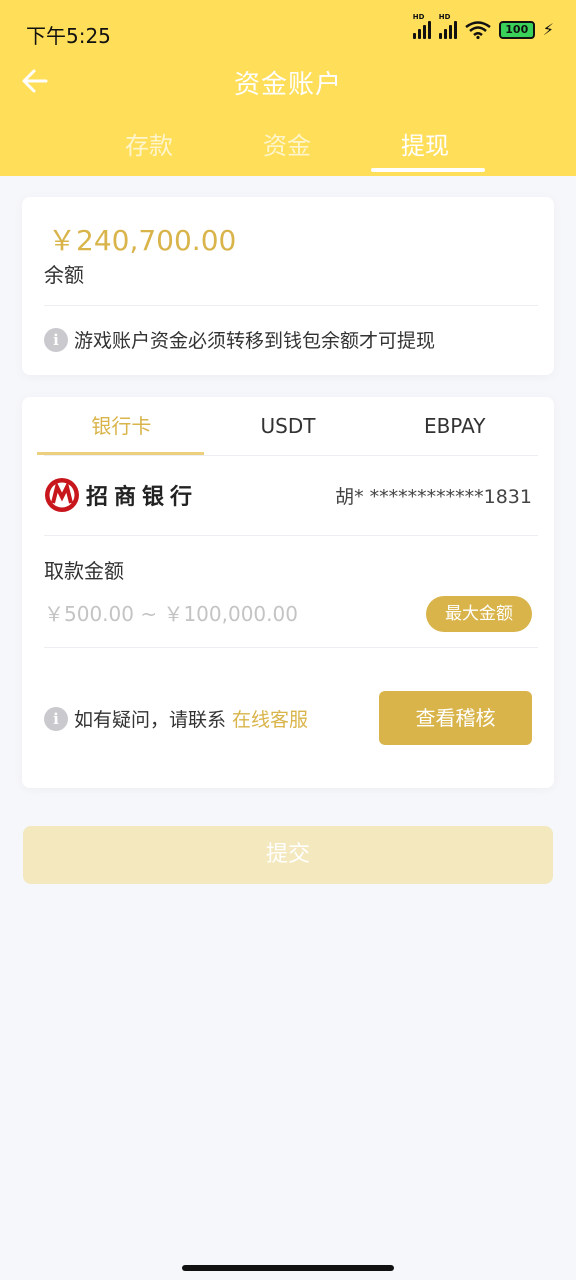 The image size is (576, 1280). I want to click on balance-card: ￥240,700.00 余额 i 游戏账户资金必须转移到钱包余额才可提现, so click(288, 286).